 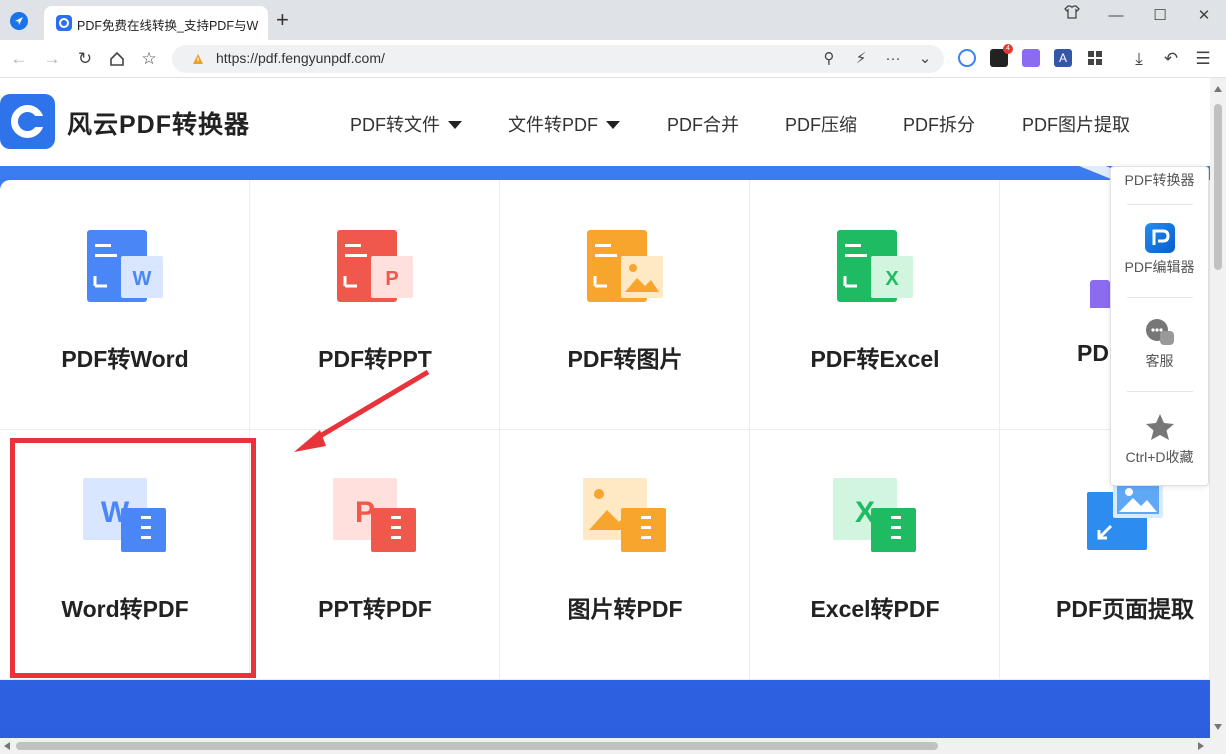 I want to click on chat-icon, so click(x=1160, y=333).